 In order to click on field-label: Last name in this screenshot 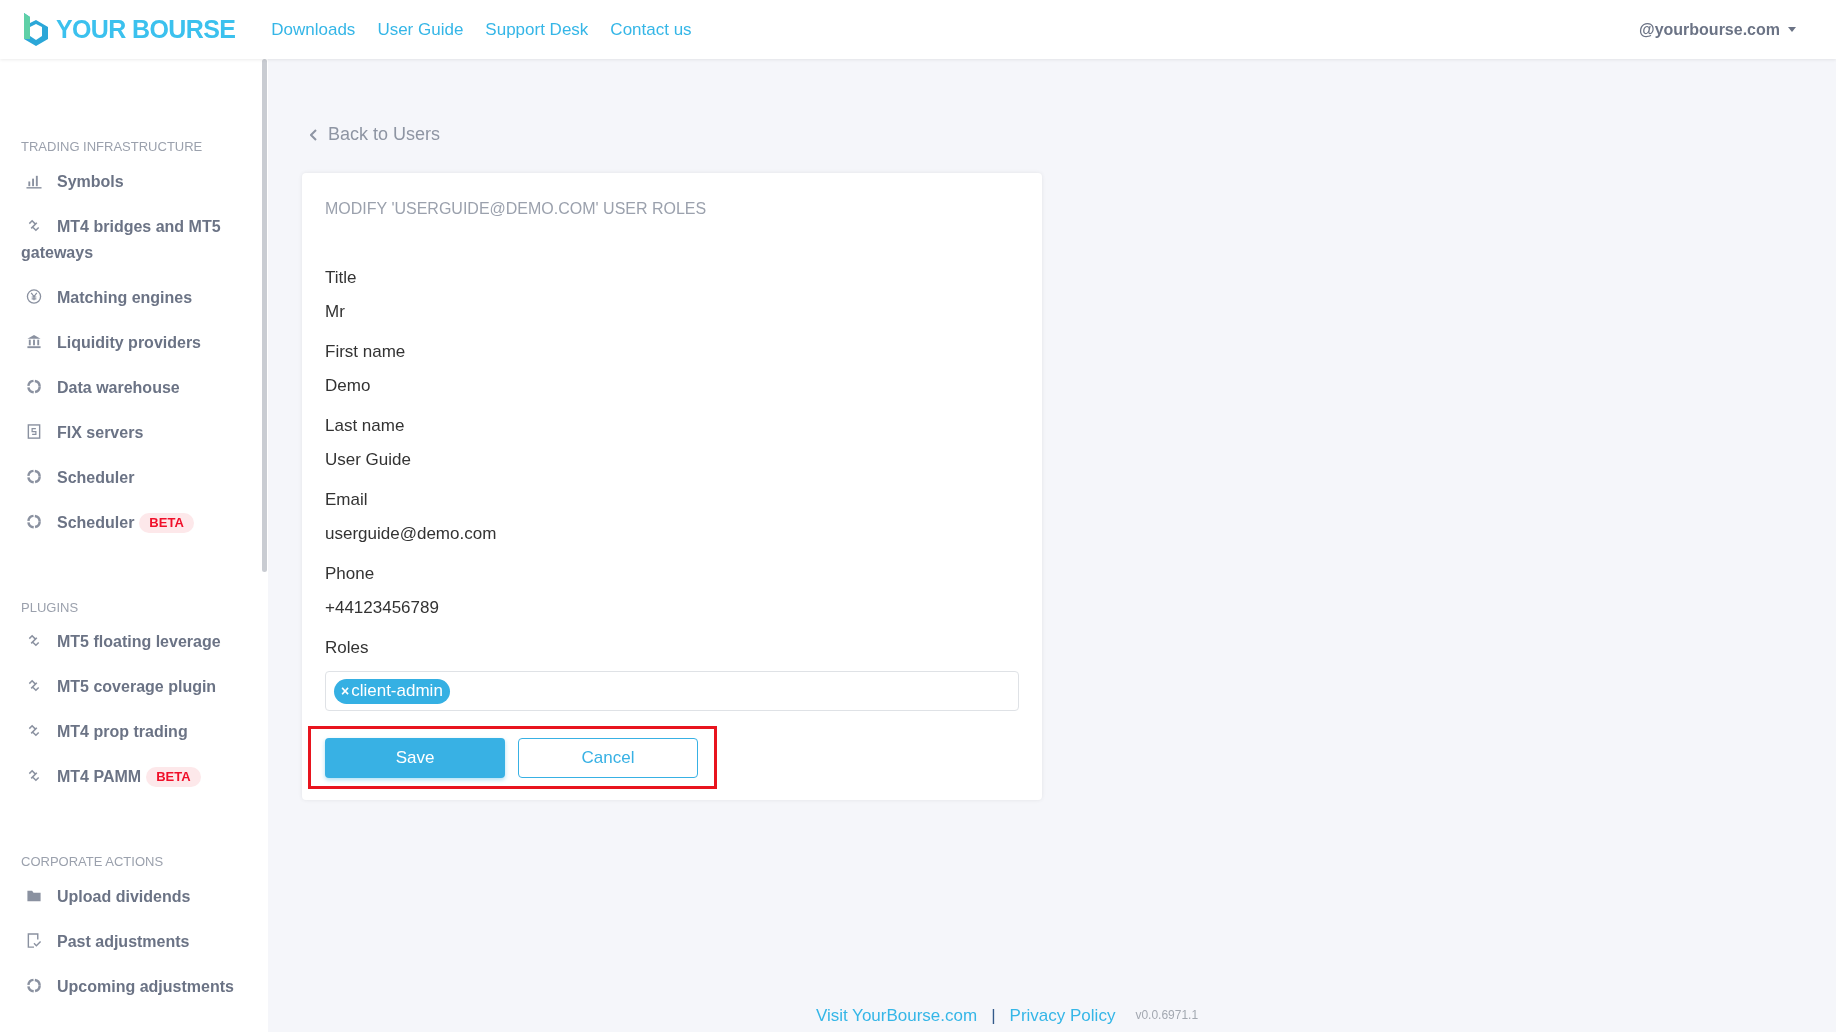, I will do `click(365, 426)`.